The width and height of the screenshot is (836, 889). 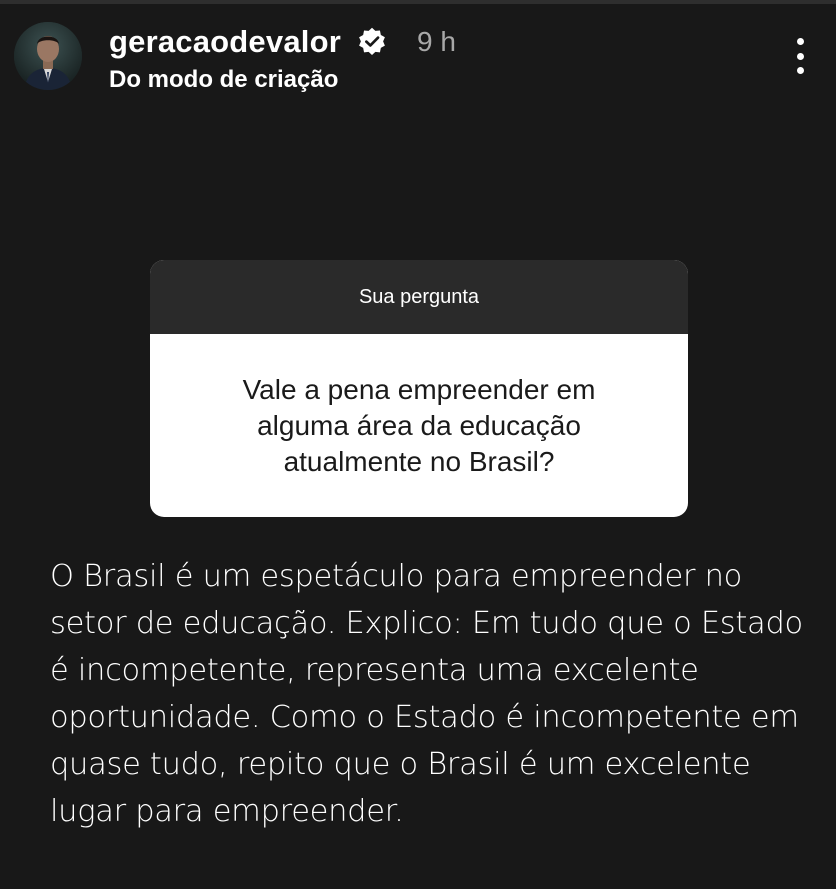 What do you see at coordinates (224, 79) in the screenshot?
I see `creation-mode-label: Do modo de criação` at bounding box center [224, 79].